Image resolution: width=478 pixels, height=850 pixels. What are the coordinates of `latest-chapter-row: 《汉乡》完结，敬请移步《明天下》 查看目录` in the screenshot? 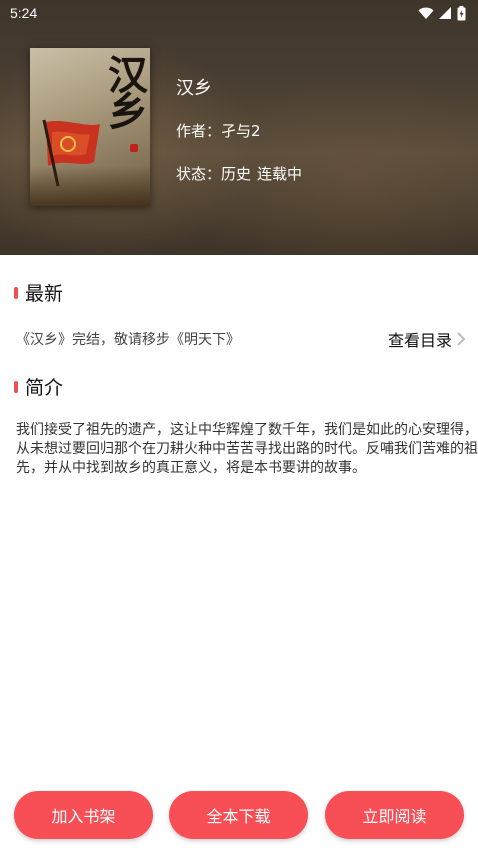 It's located at (241, 339).